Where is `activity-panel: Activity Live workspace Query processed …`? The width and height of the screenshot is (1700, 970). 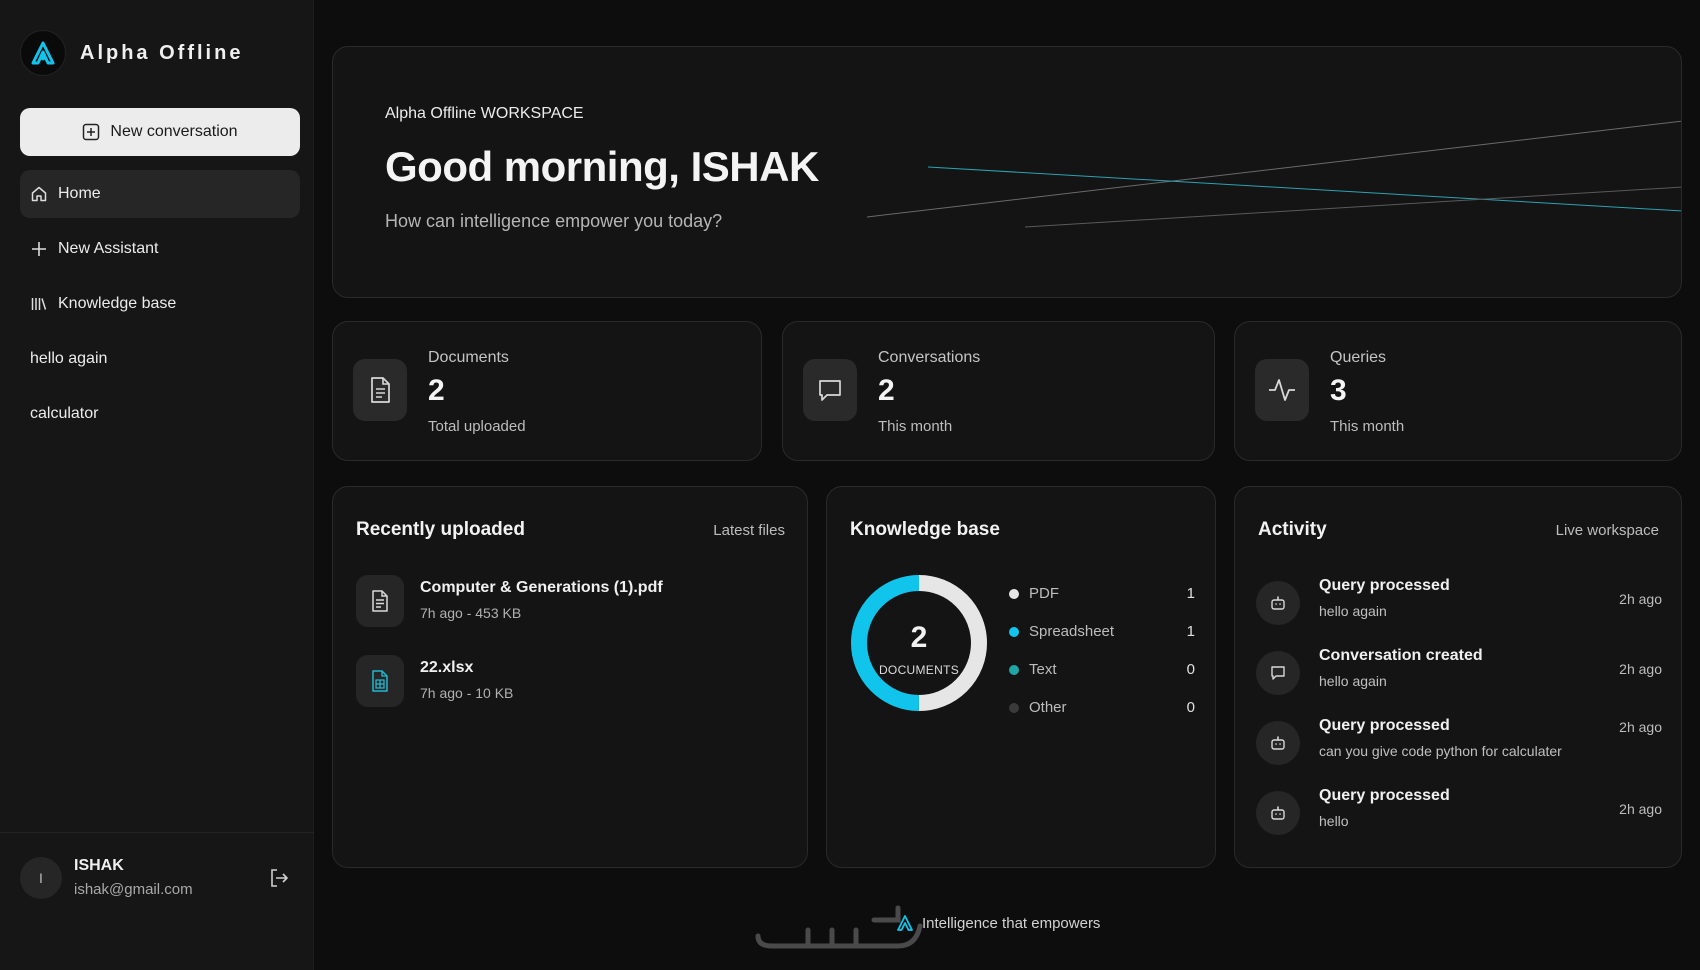
activity-panel: Activity Live workspace Query processed … is located at coordinates (1458, 677).